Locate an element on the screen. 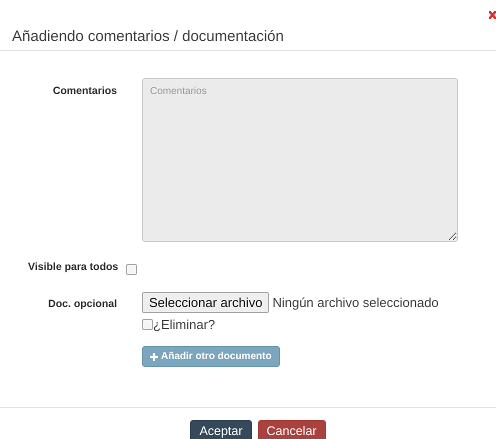 This screenshot has width=496, height=439. close-icon is located at coordinates (492, 15).